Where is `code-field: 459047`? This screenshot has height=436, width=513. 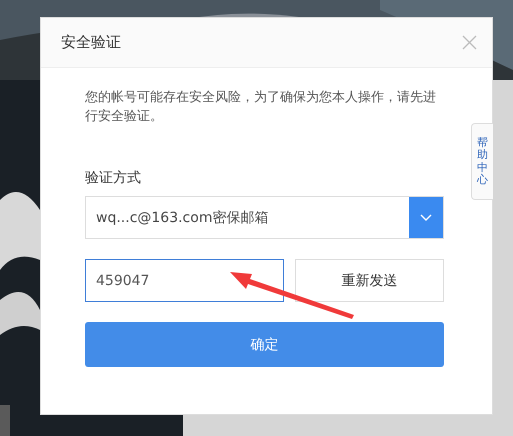
code-field: 459047 is located at coordinates (184, 280).